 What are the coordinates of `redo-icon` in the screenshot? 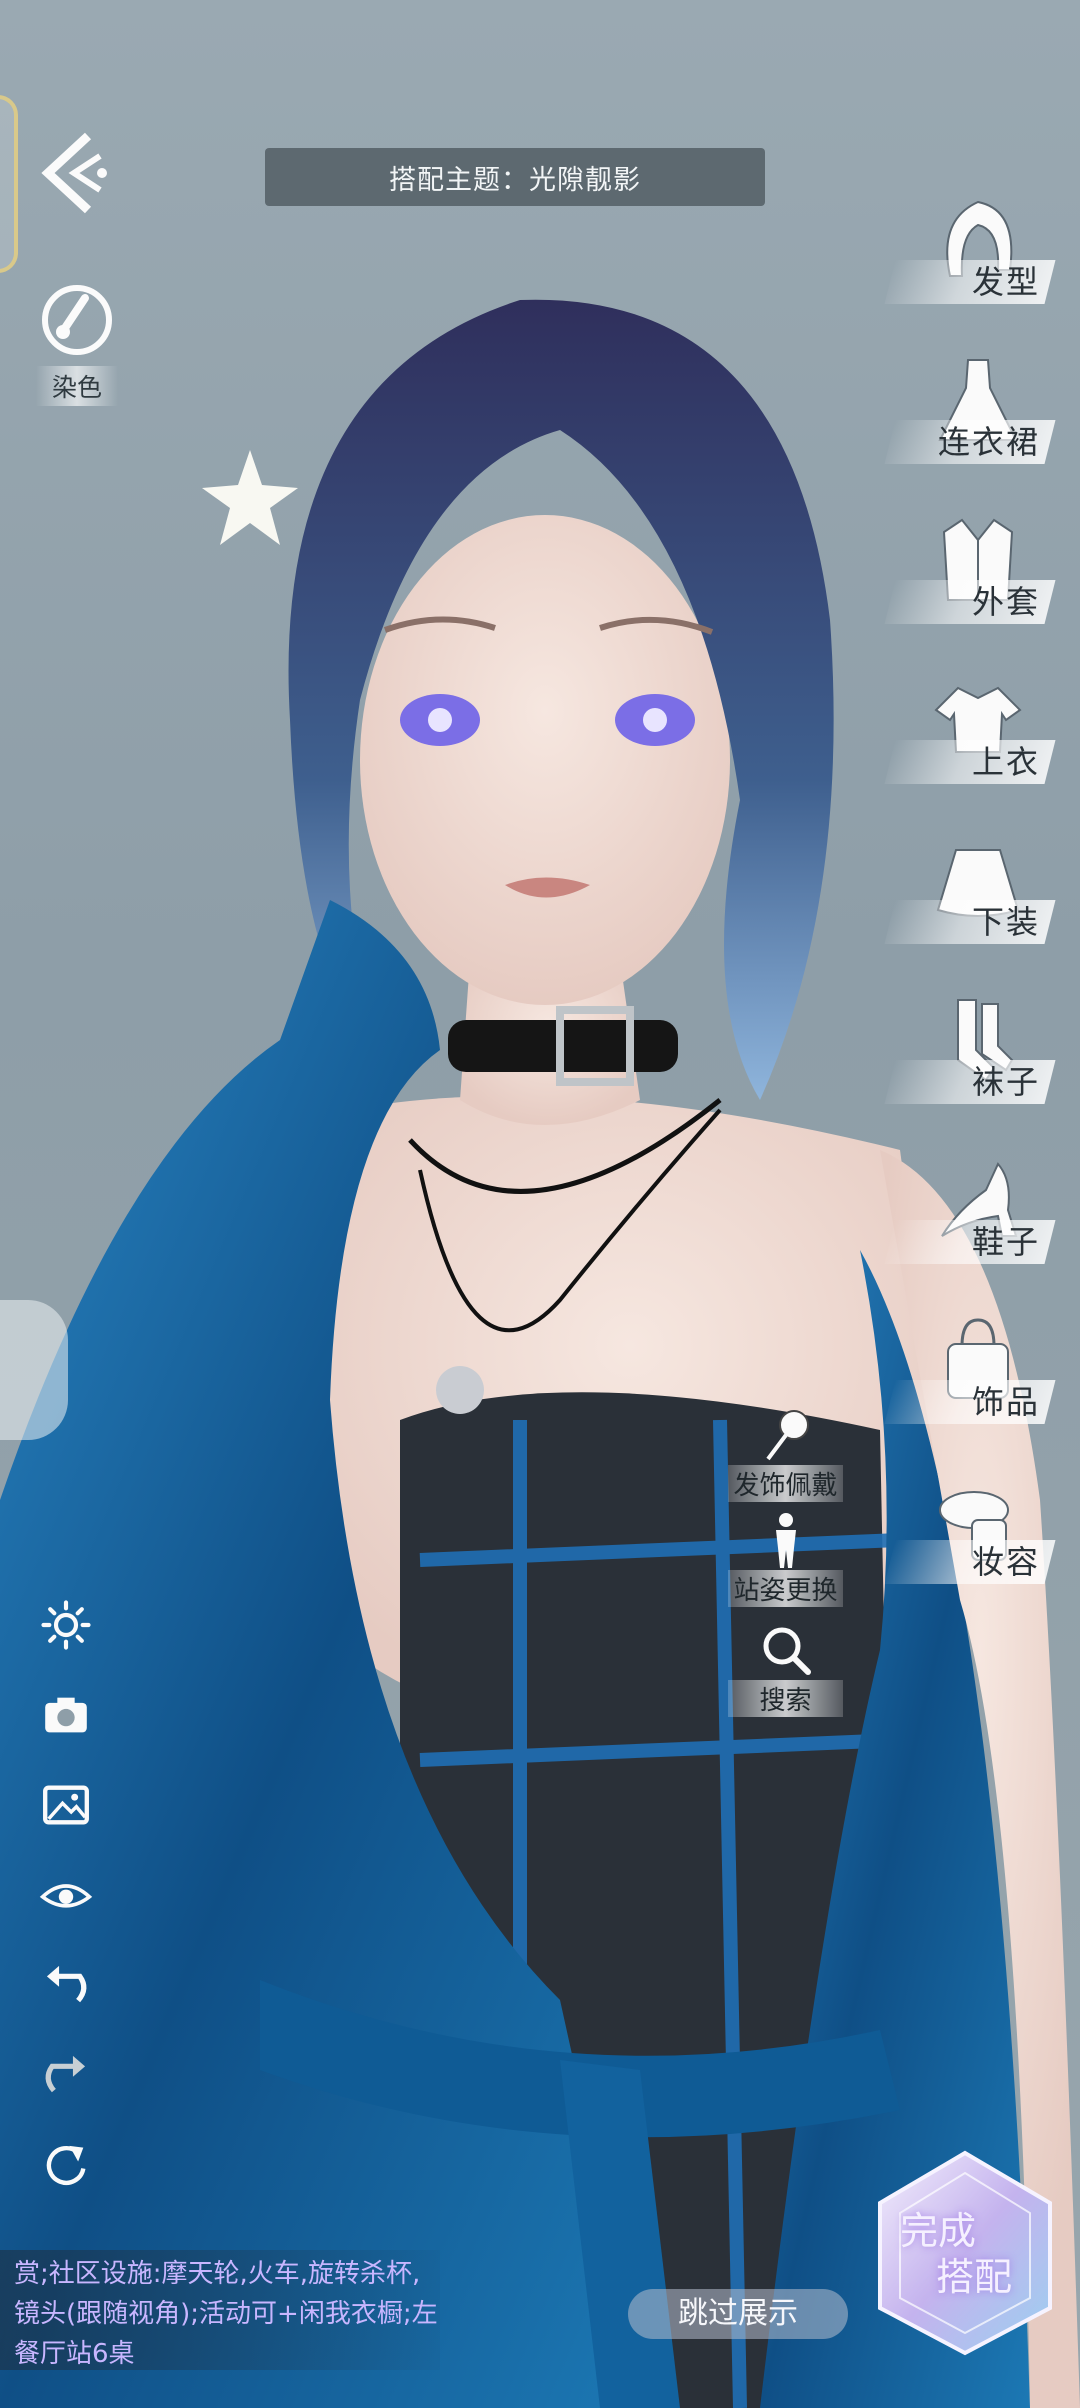 It's located at (65, 2074).